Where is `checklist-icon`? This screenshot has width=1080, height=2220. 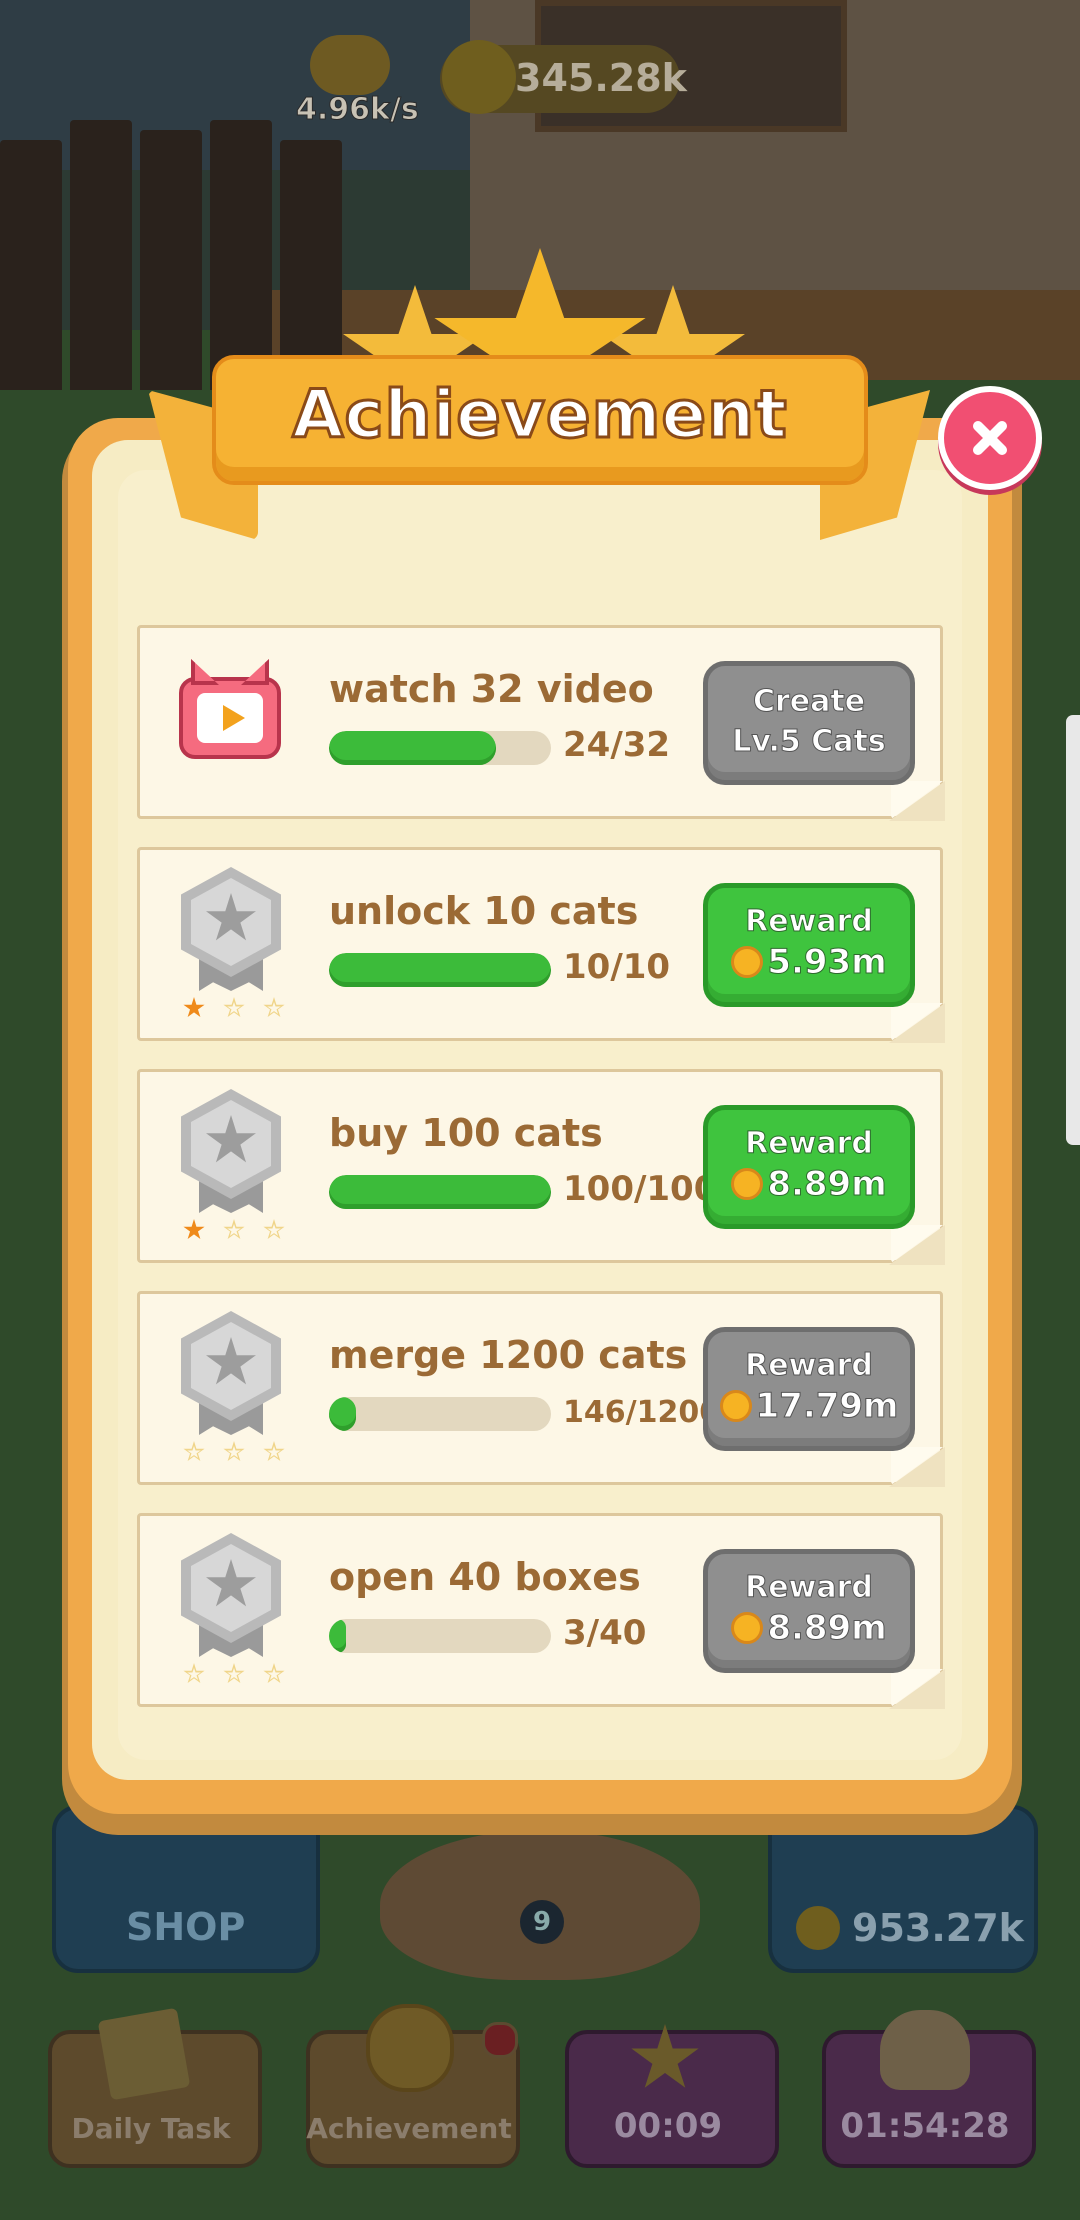 checklist-icon is located at coordinates (144, 2054).